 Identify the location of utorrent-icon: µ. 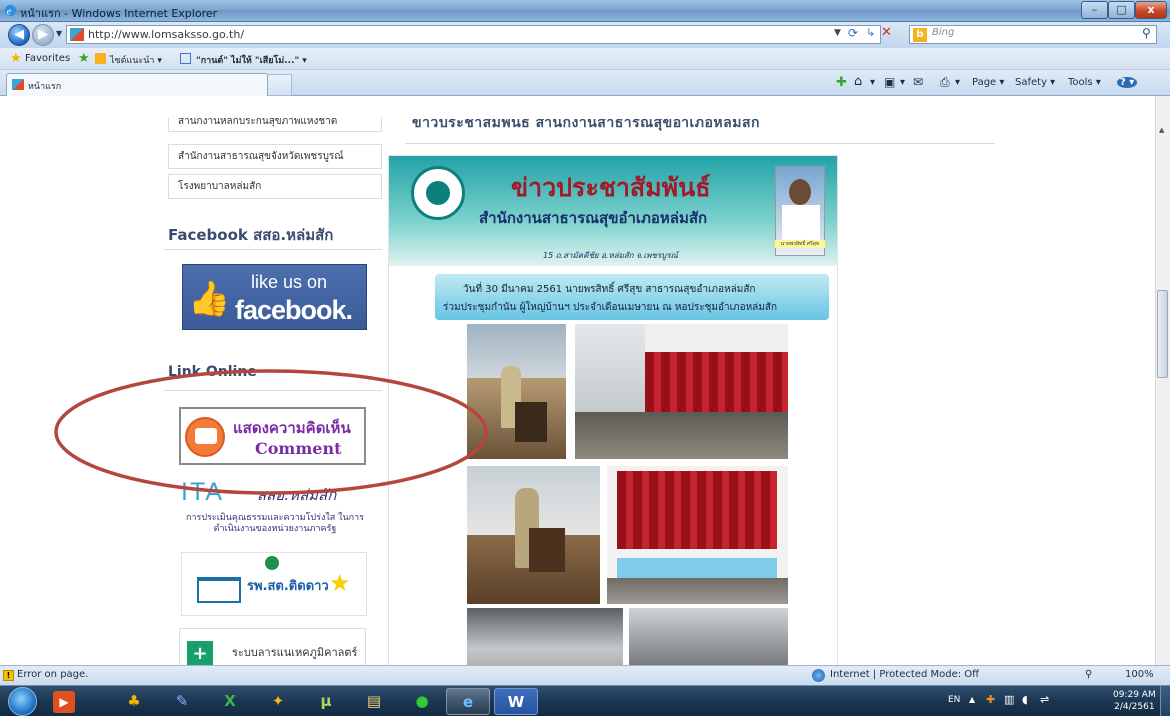
(326, 701).